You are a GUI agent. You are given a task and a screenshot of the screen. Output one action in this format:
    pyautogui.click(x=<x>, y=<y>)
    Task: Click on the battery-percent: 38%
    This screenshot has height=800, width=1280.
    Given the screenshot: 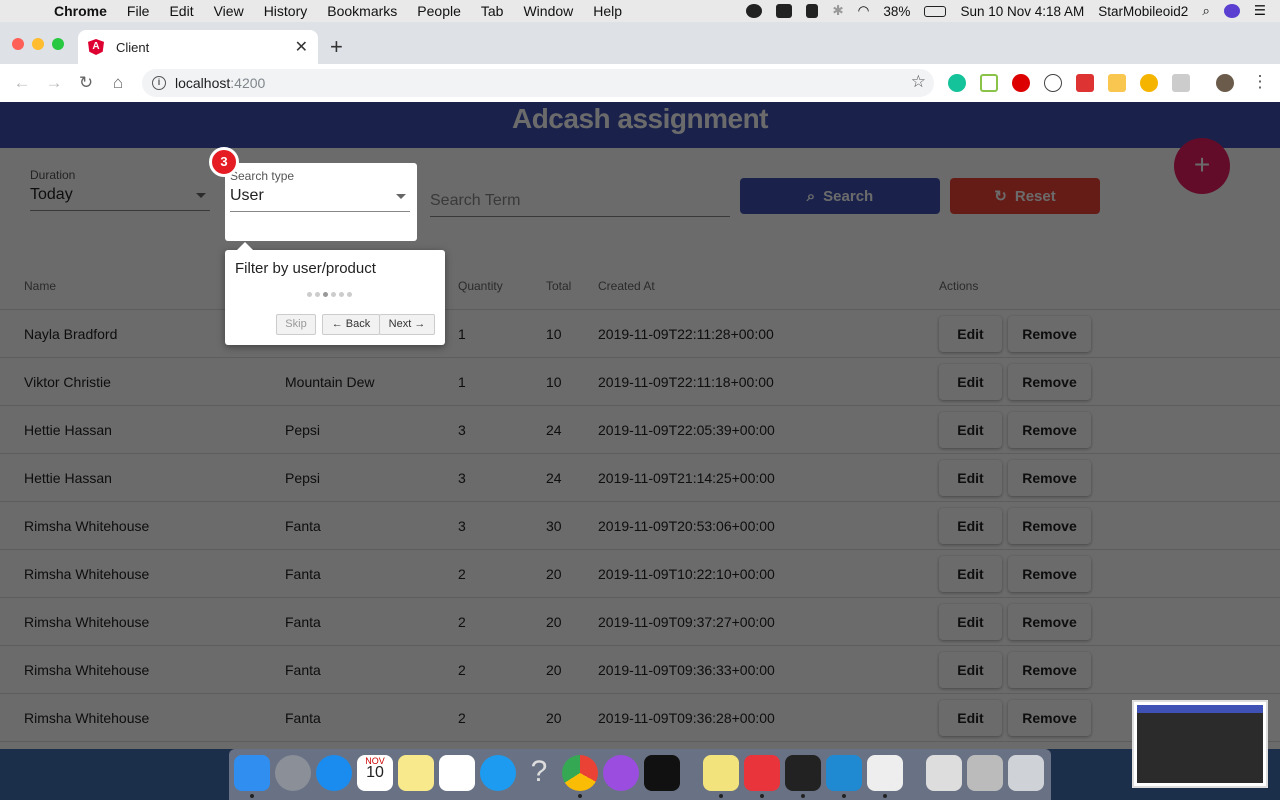 What is the action you would take?
    pyautogui.click(x=896, y=11)
    